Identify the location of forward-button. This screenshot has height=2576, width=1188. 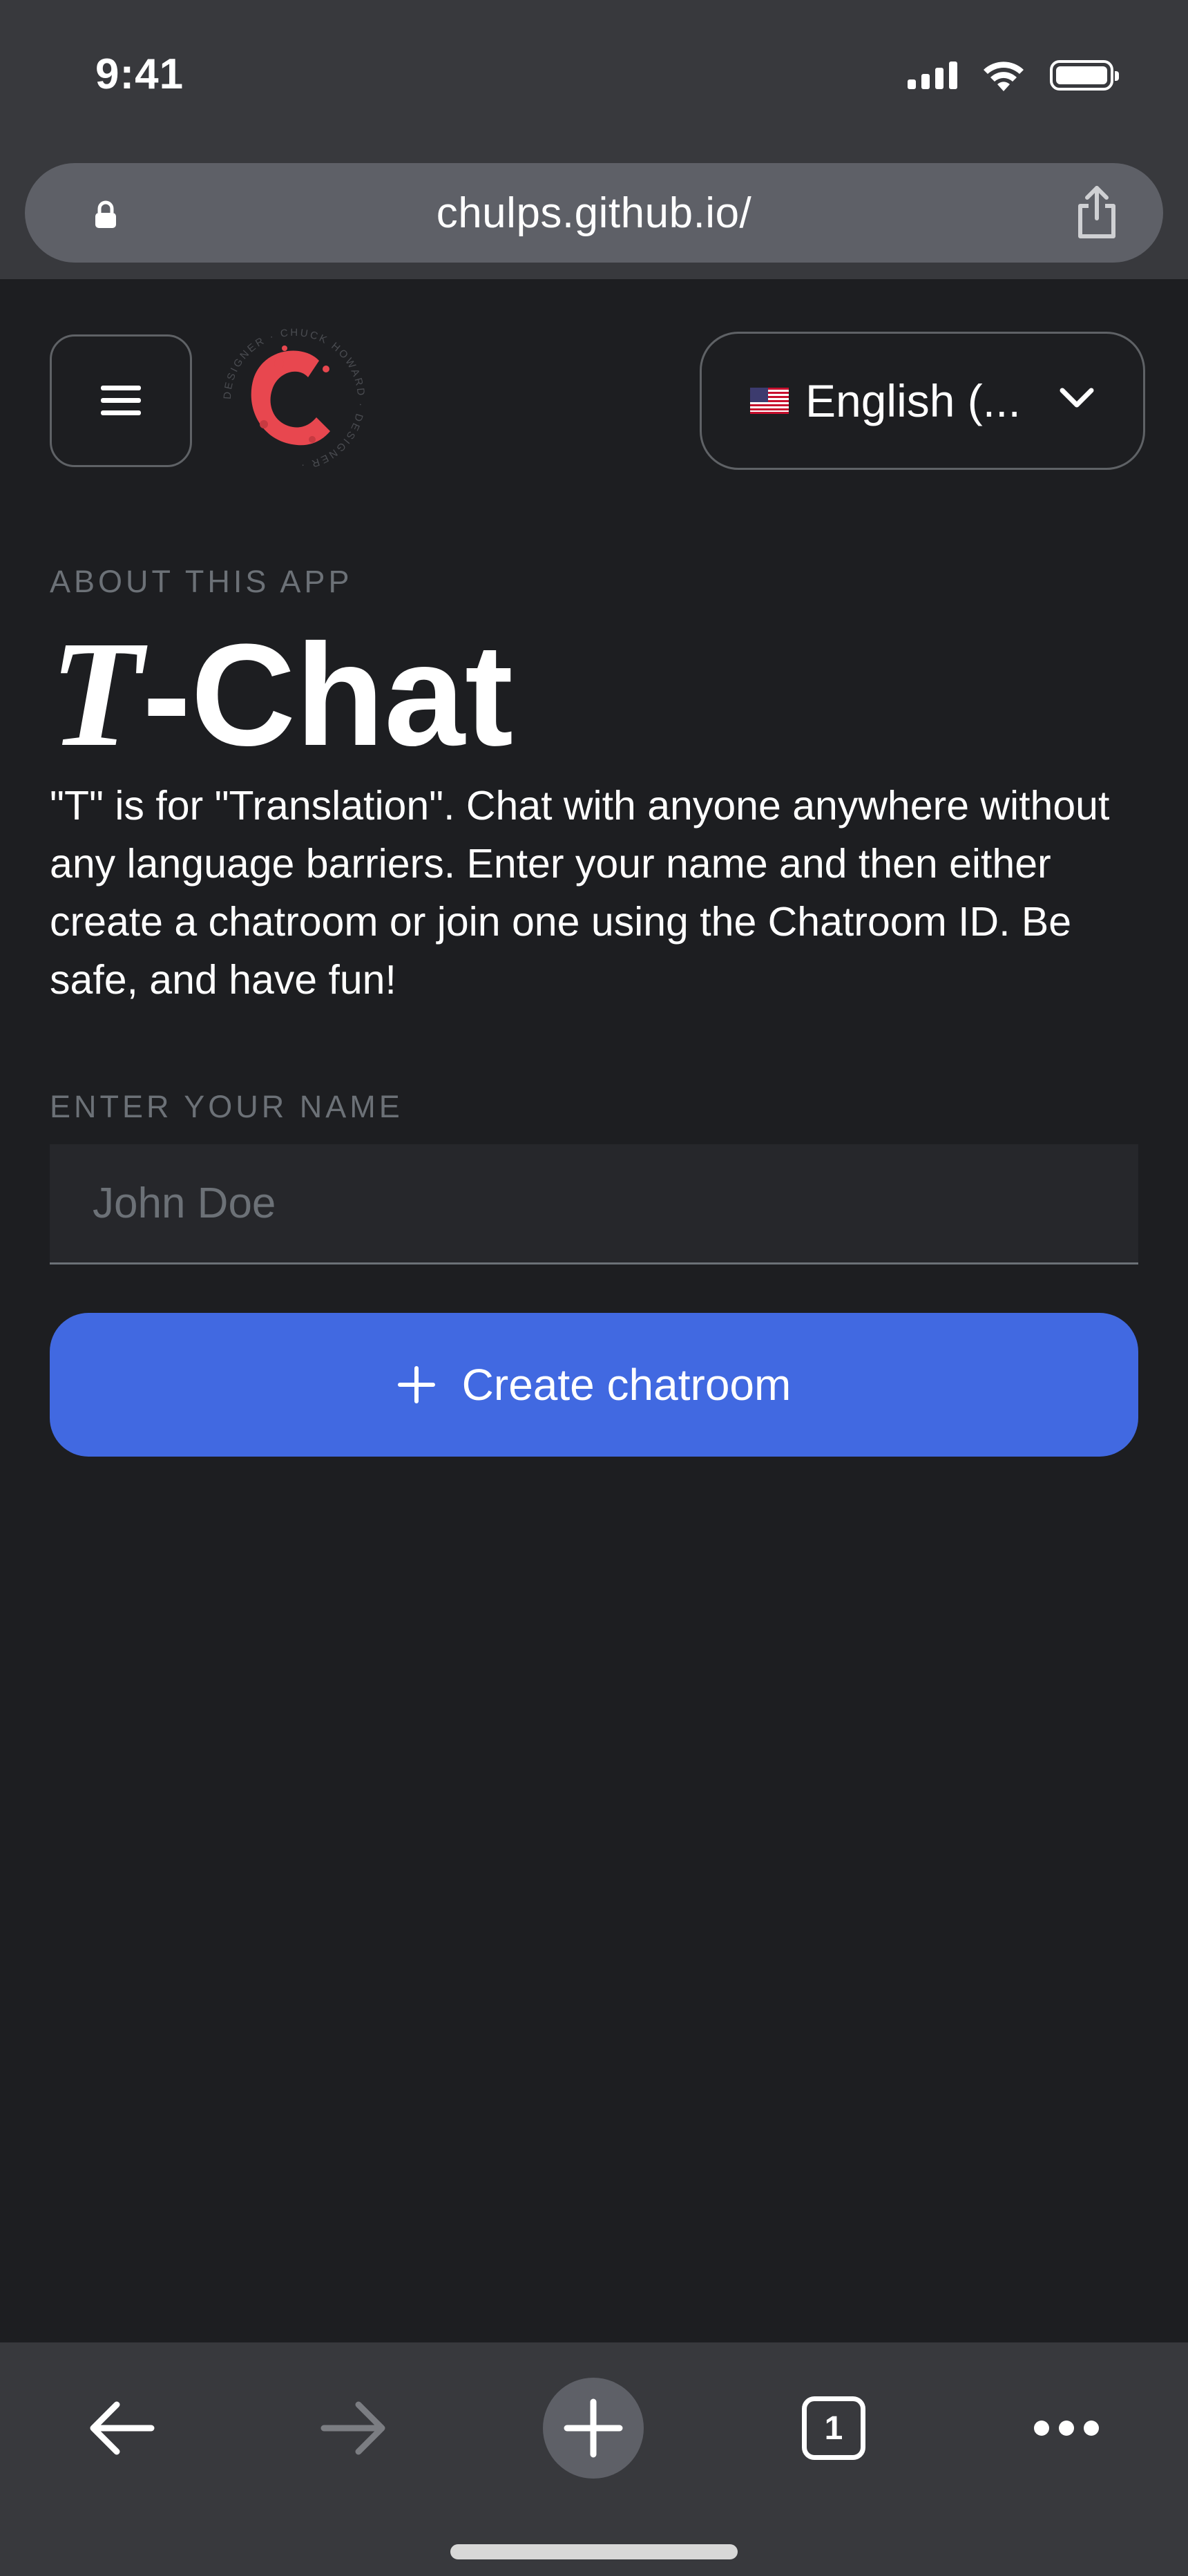
(354, 2428).